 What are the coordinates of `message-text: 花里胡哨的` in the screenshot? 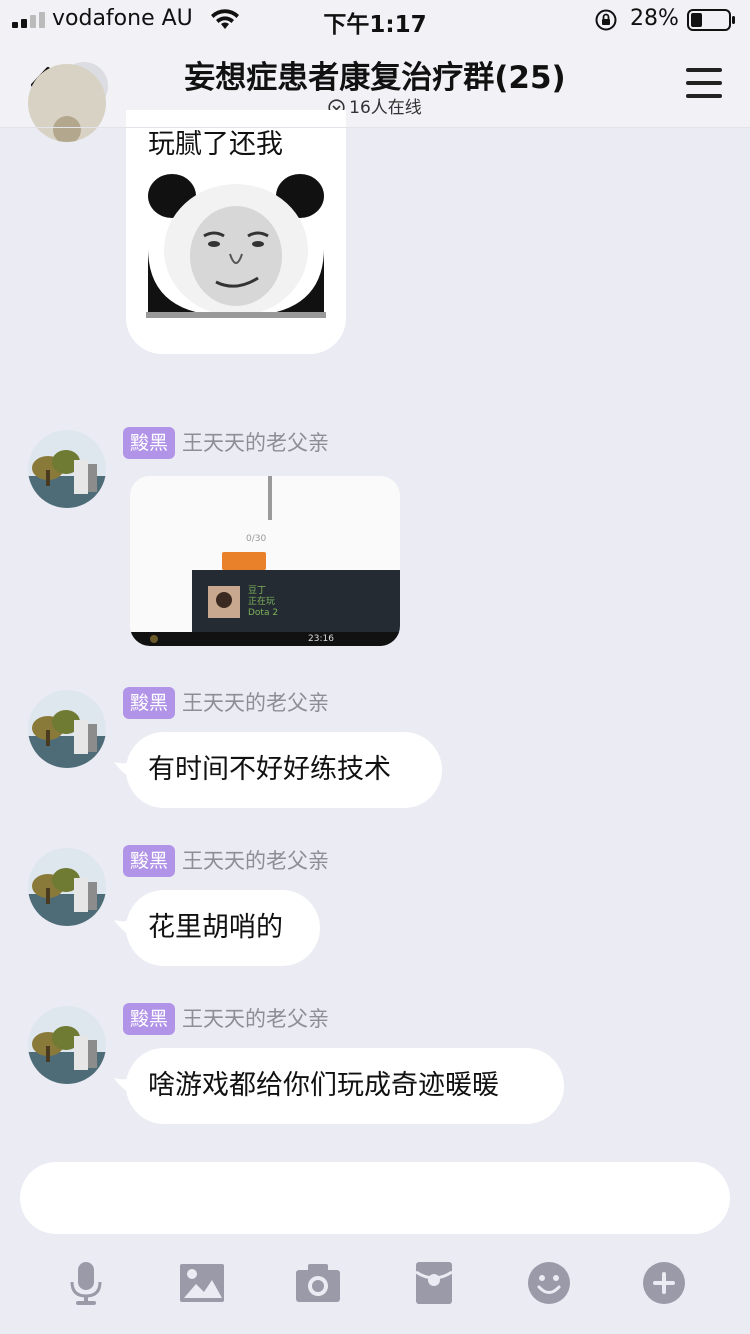 It's located at (215, 927).